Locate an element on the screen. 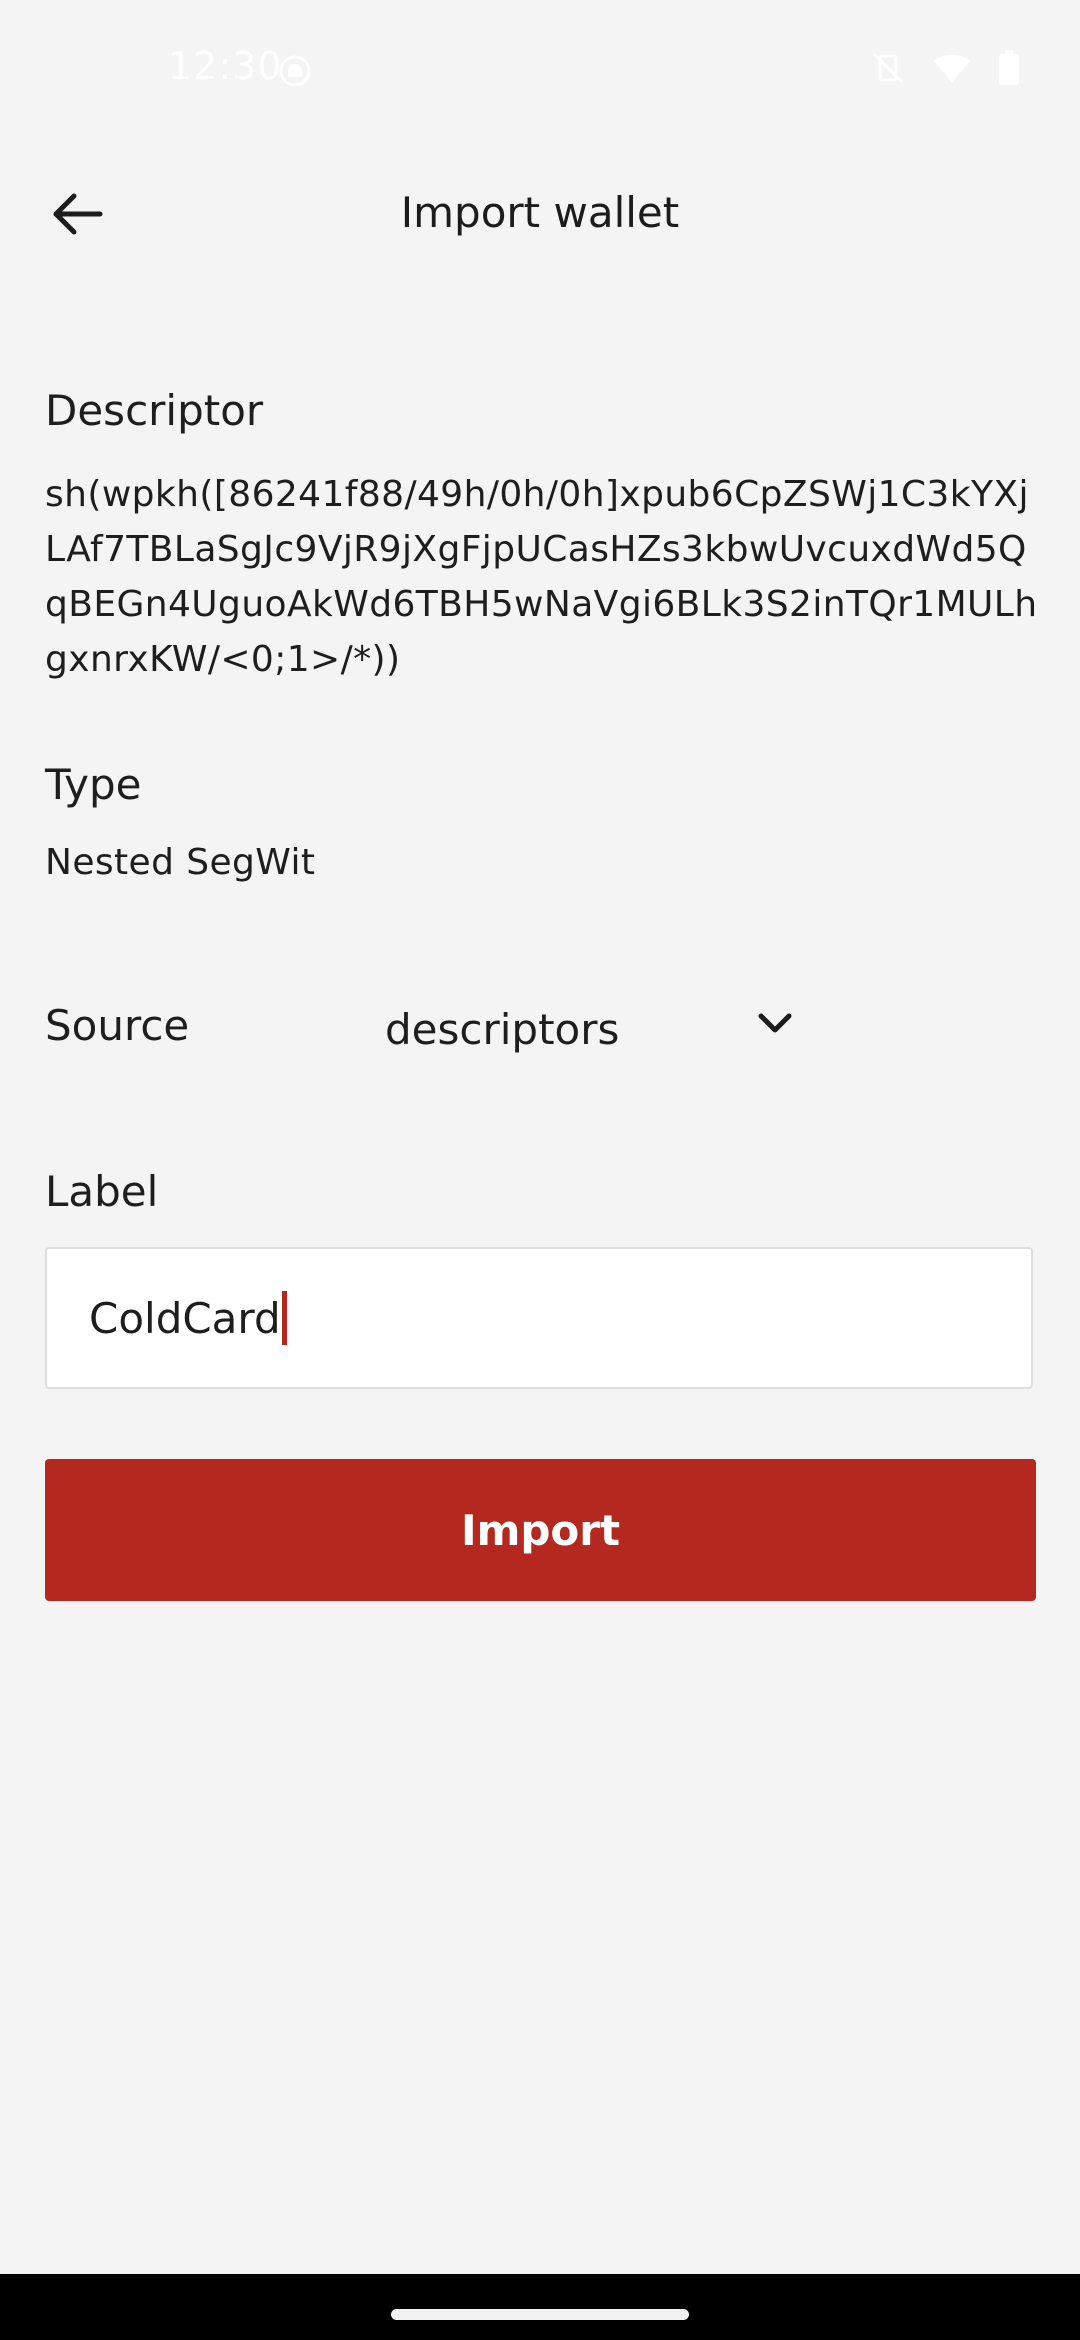  source-dropdown: descriptors is located at coordinates (590, 1029).